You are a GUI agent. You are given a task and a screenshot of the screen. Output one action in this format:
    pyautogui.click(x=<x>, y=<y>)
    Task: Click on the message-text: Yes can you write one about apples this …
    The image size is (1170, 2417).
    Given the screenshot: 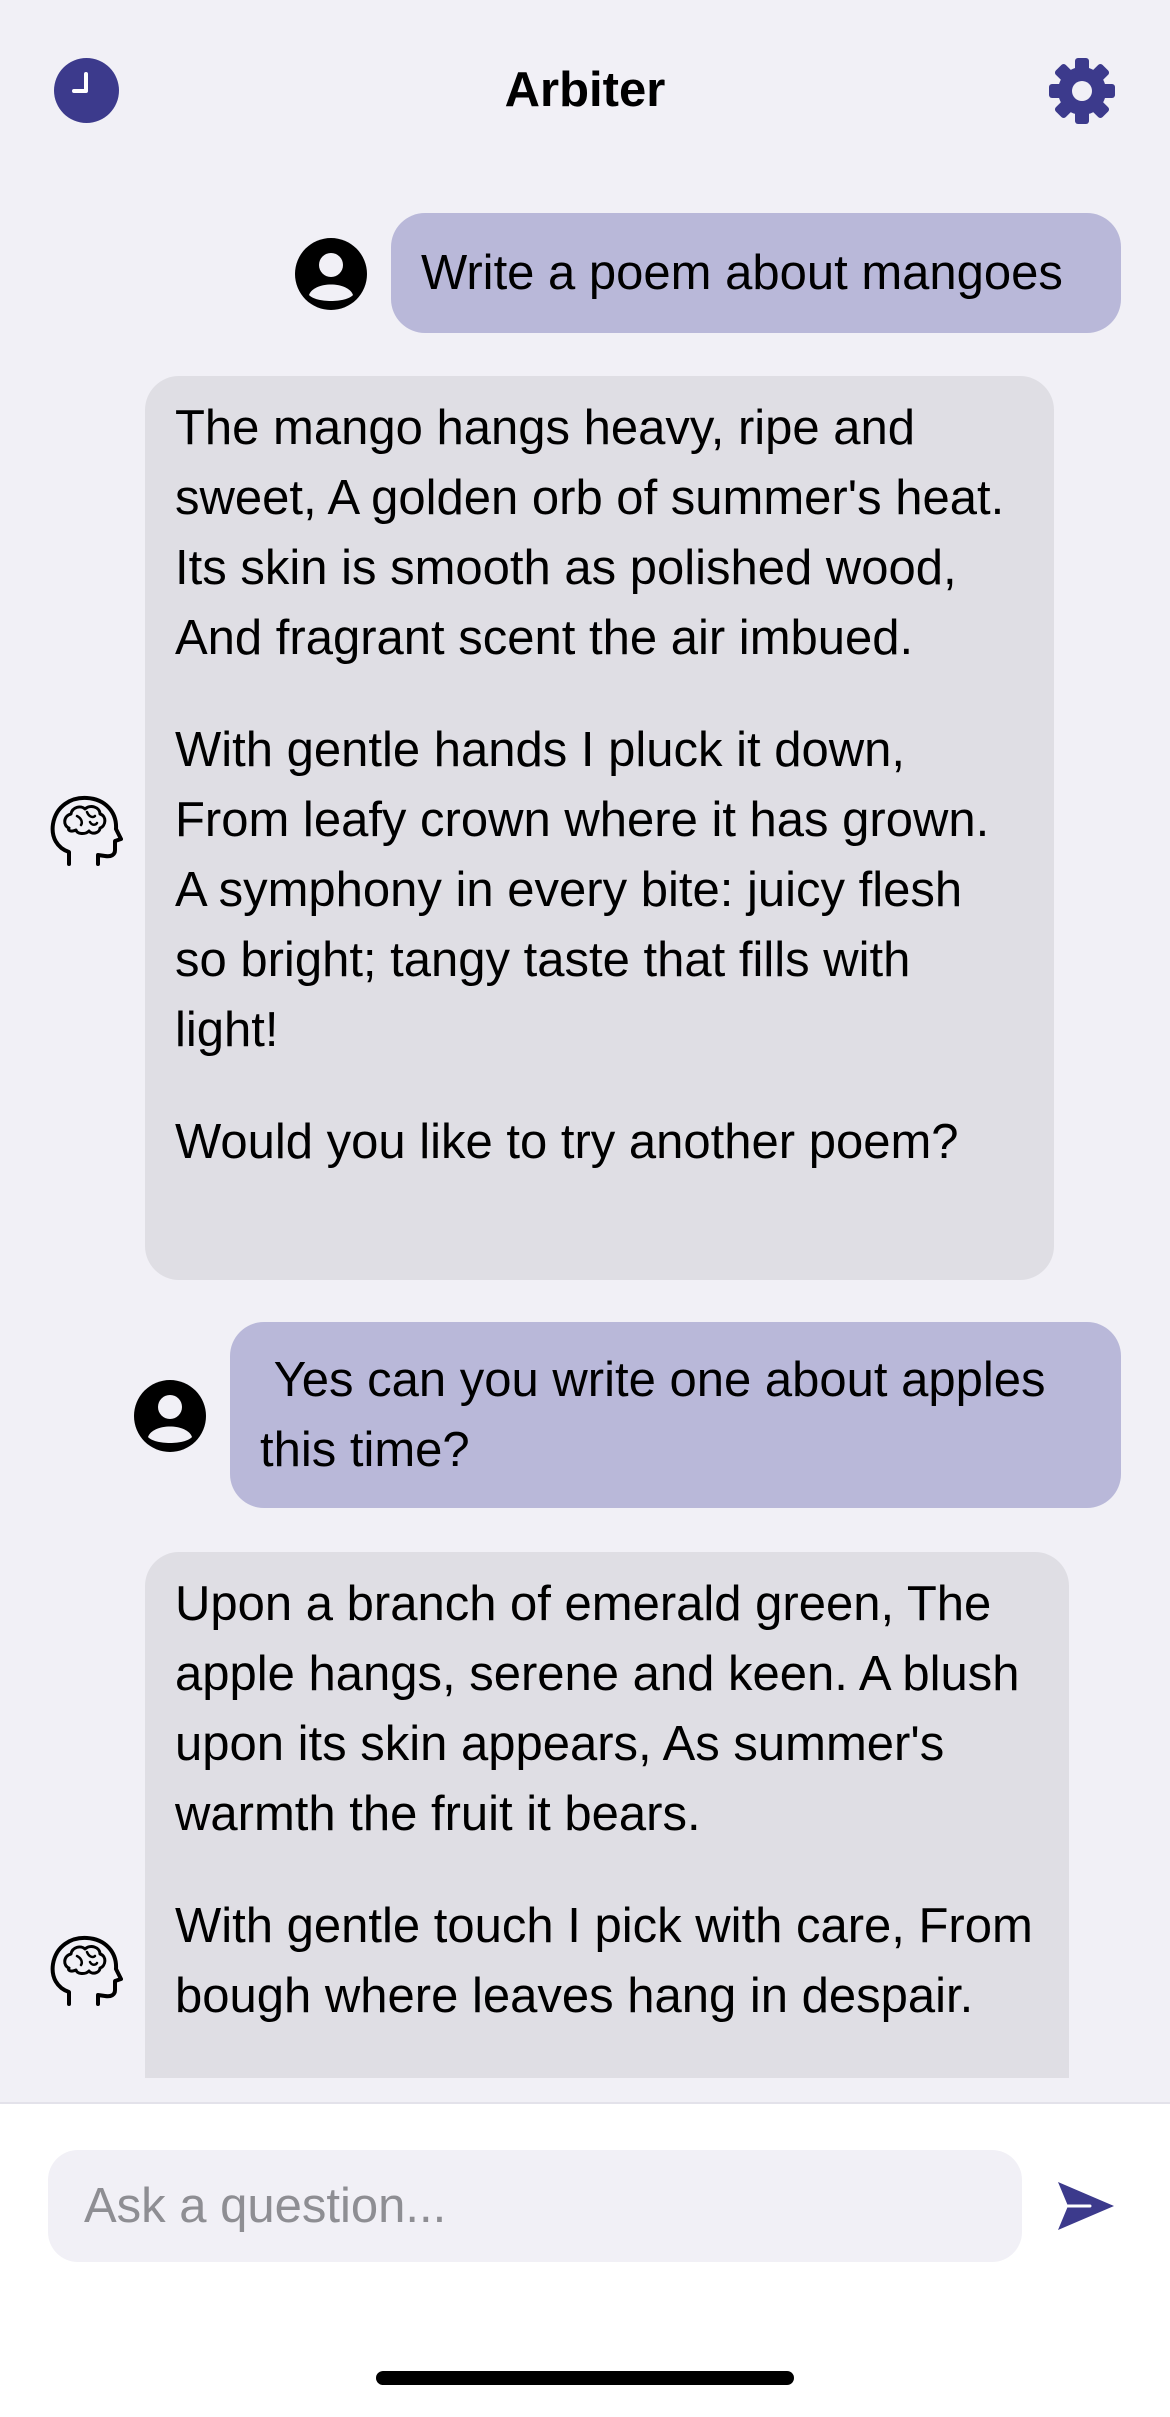 What is the action you would take?
    pyautogui.click(x=660, y=1415)
    